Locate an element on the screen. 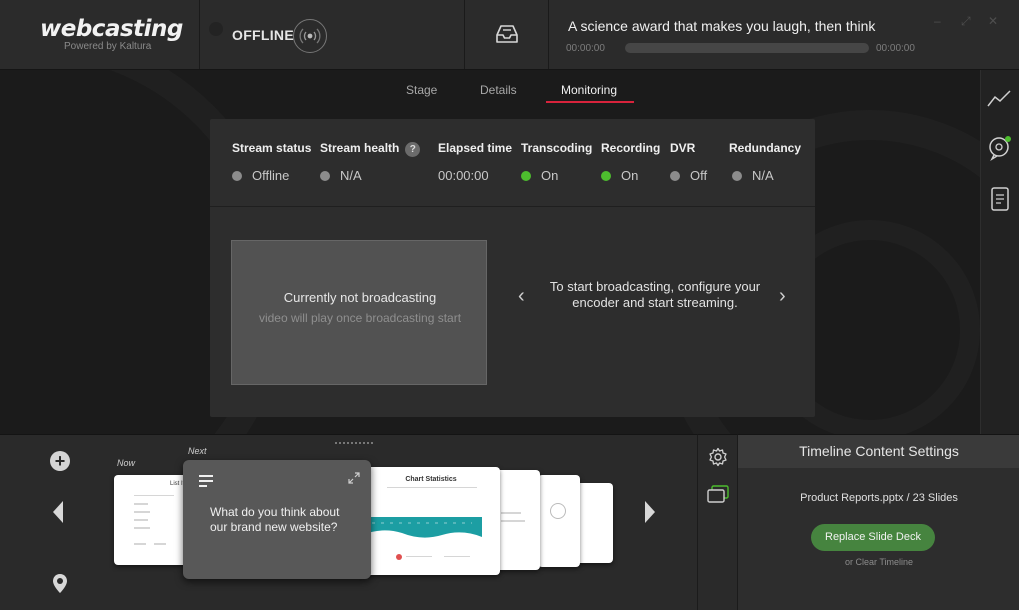 Image resolution: width=1019 pixels, height=610 pixels. chat-icon is located at coordinates (1000, 147).